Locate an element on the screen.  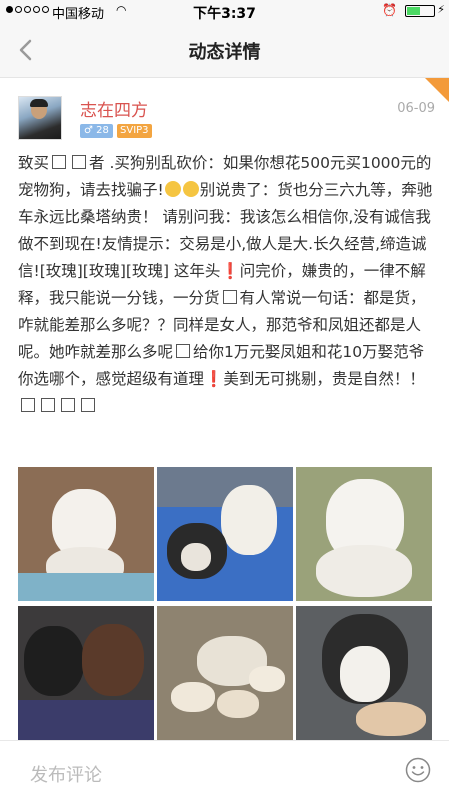
photo-husky-puppies is located at coordinates (225, 534).